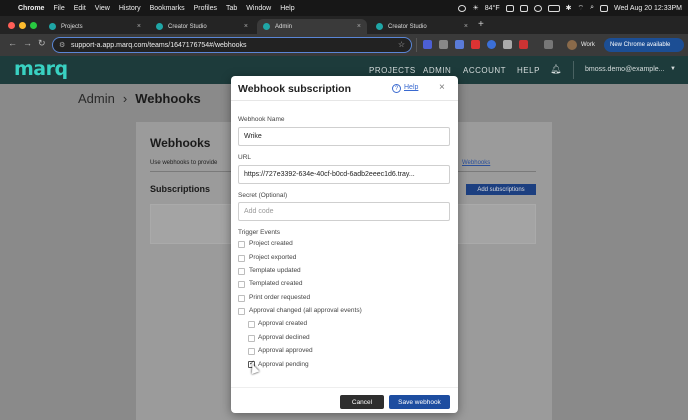 The image size is (688, 420). What do you see at coordinates (241, 271) in the screenshot?
I see `checkbox-template-updated` at bounding box center [241, 271].